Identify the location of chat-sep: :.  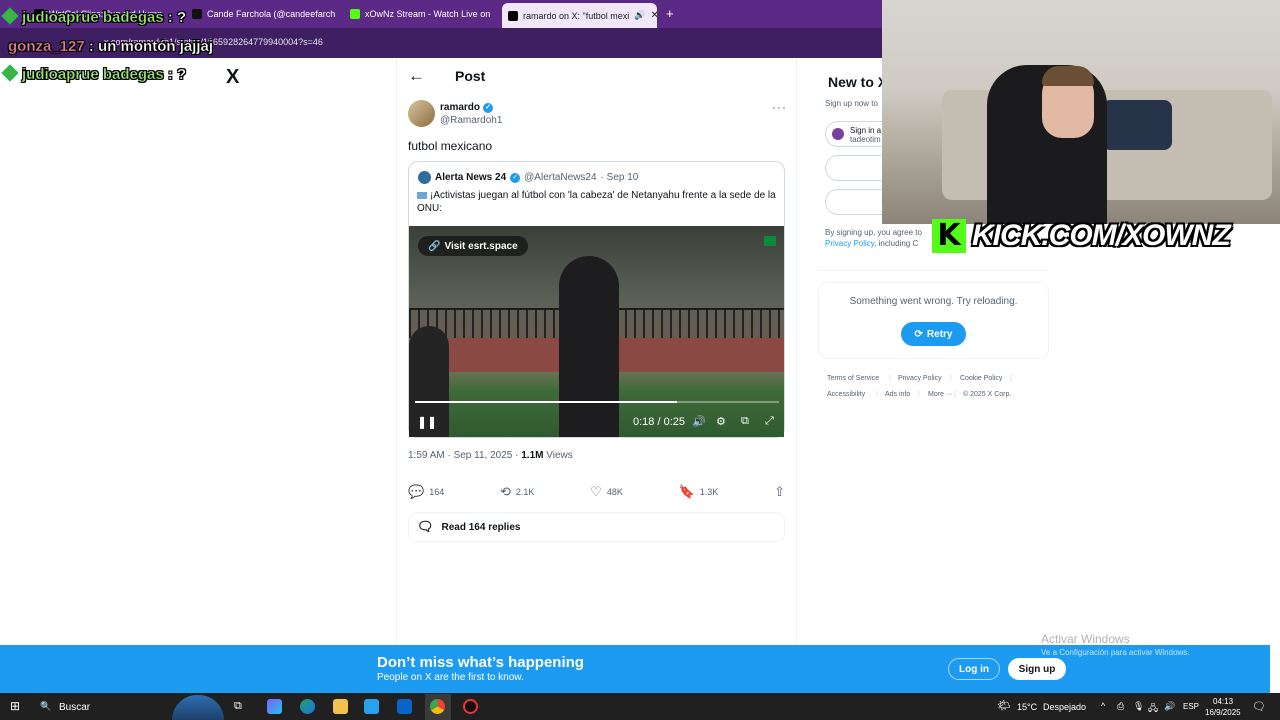
(170, 17).